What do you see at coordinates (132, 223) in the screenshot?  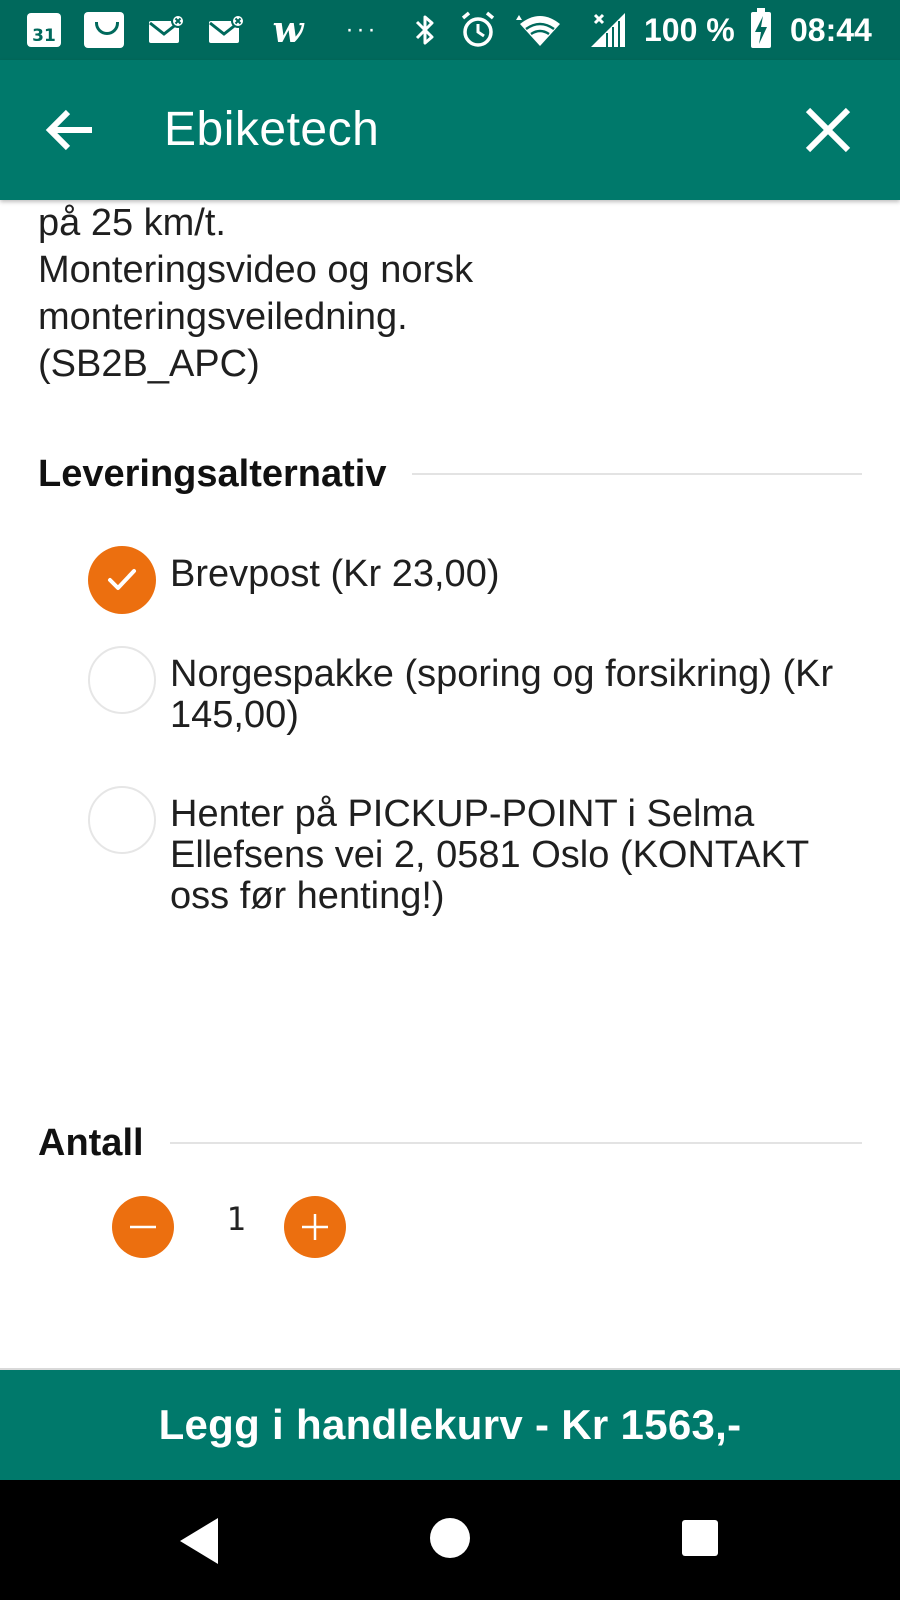 I see `description-line: på 25 km/t.` at bounding box center [132, 223].